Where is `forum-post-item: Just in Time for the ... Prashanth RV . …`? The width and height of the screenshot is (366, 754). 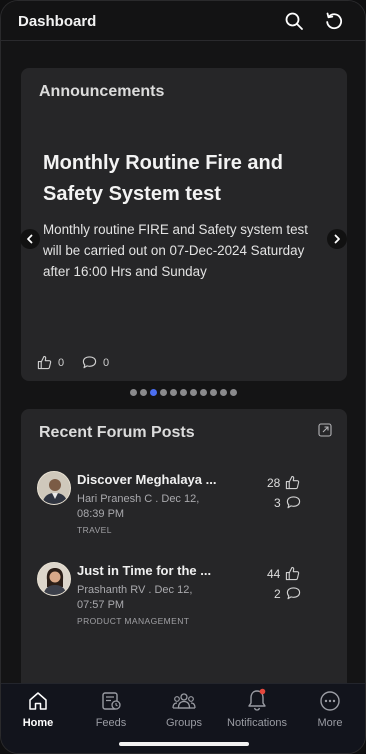
forum-post-item: Just in Time for the ... Prashanth RV . … is located at coordinates (182, 602).